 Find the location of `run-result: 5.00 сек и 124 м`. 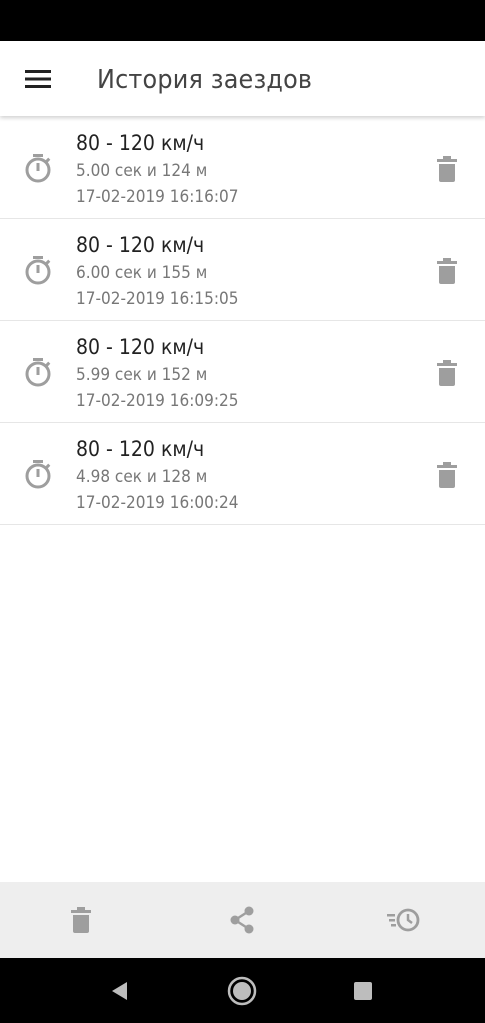

run-result: 5.00 сек и 124 м is located at coordinates (142, 171).